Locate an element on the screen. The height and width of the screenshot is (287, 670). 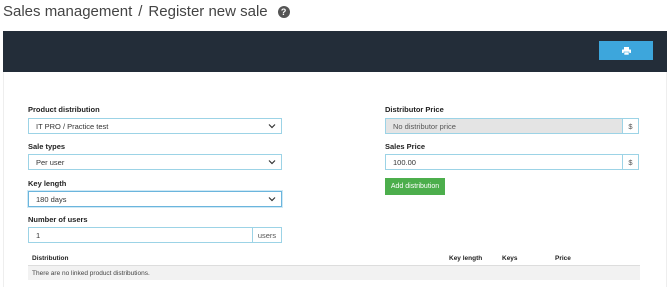
help-icon: ? is located at coordinates (283, 11).